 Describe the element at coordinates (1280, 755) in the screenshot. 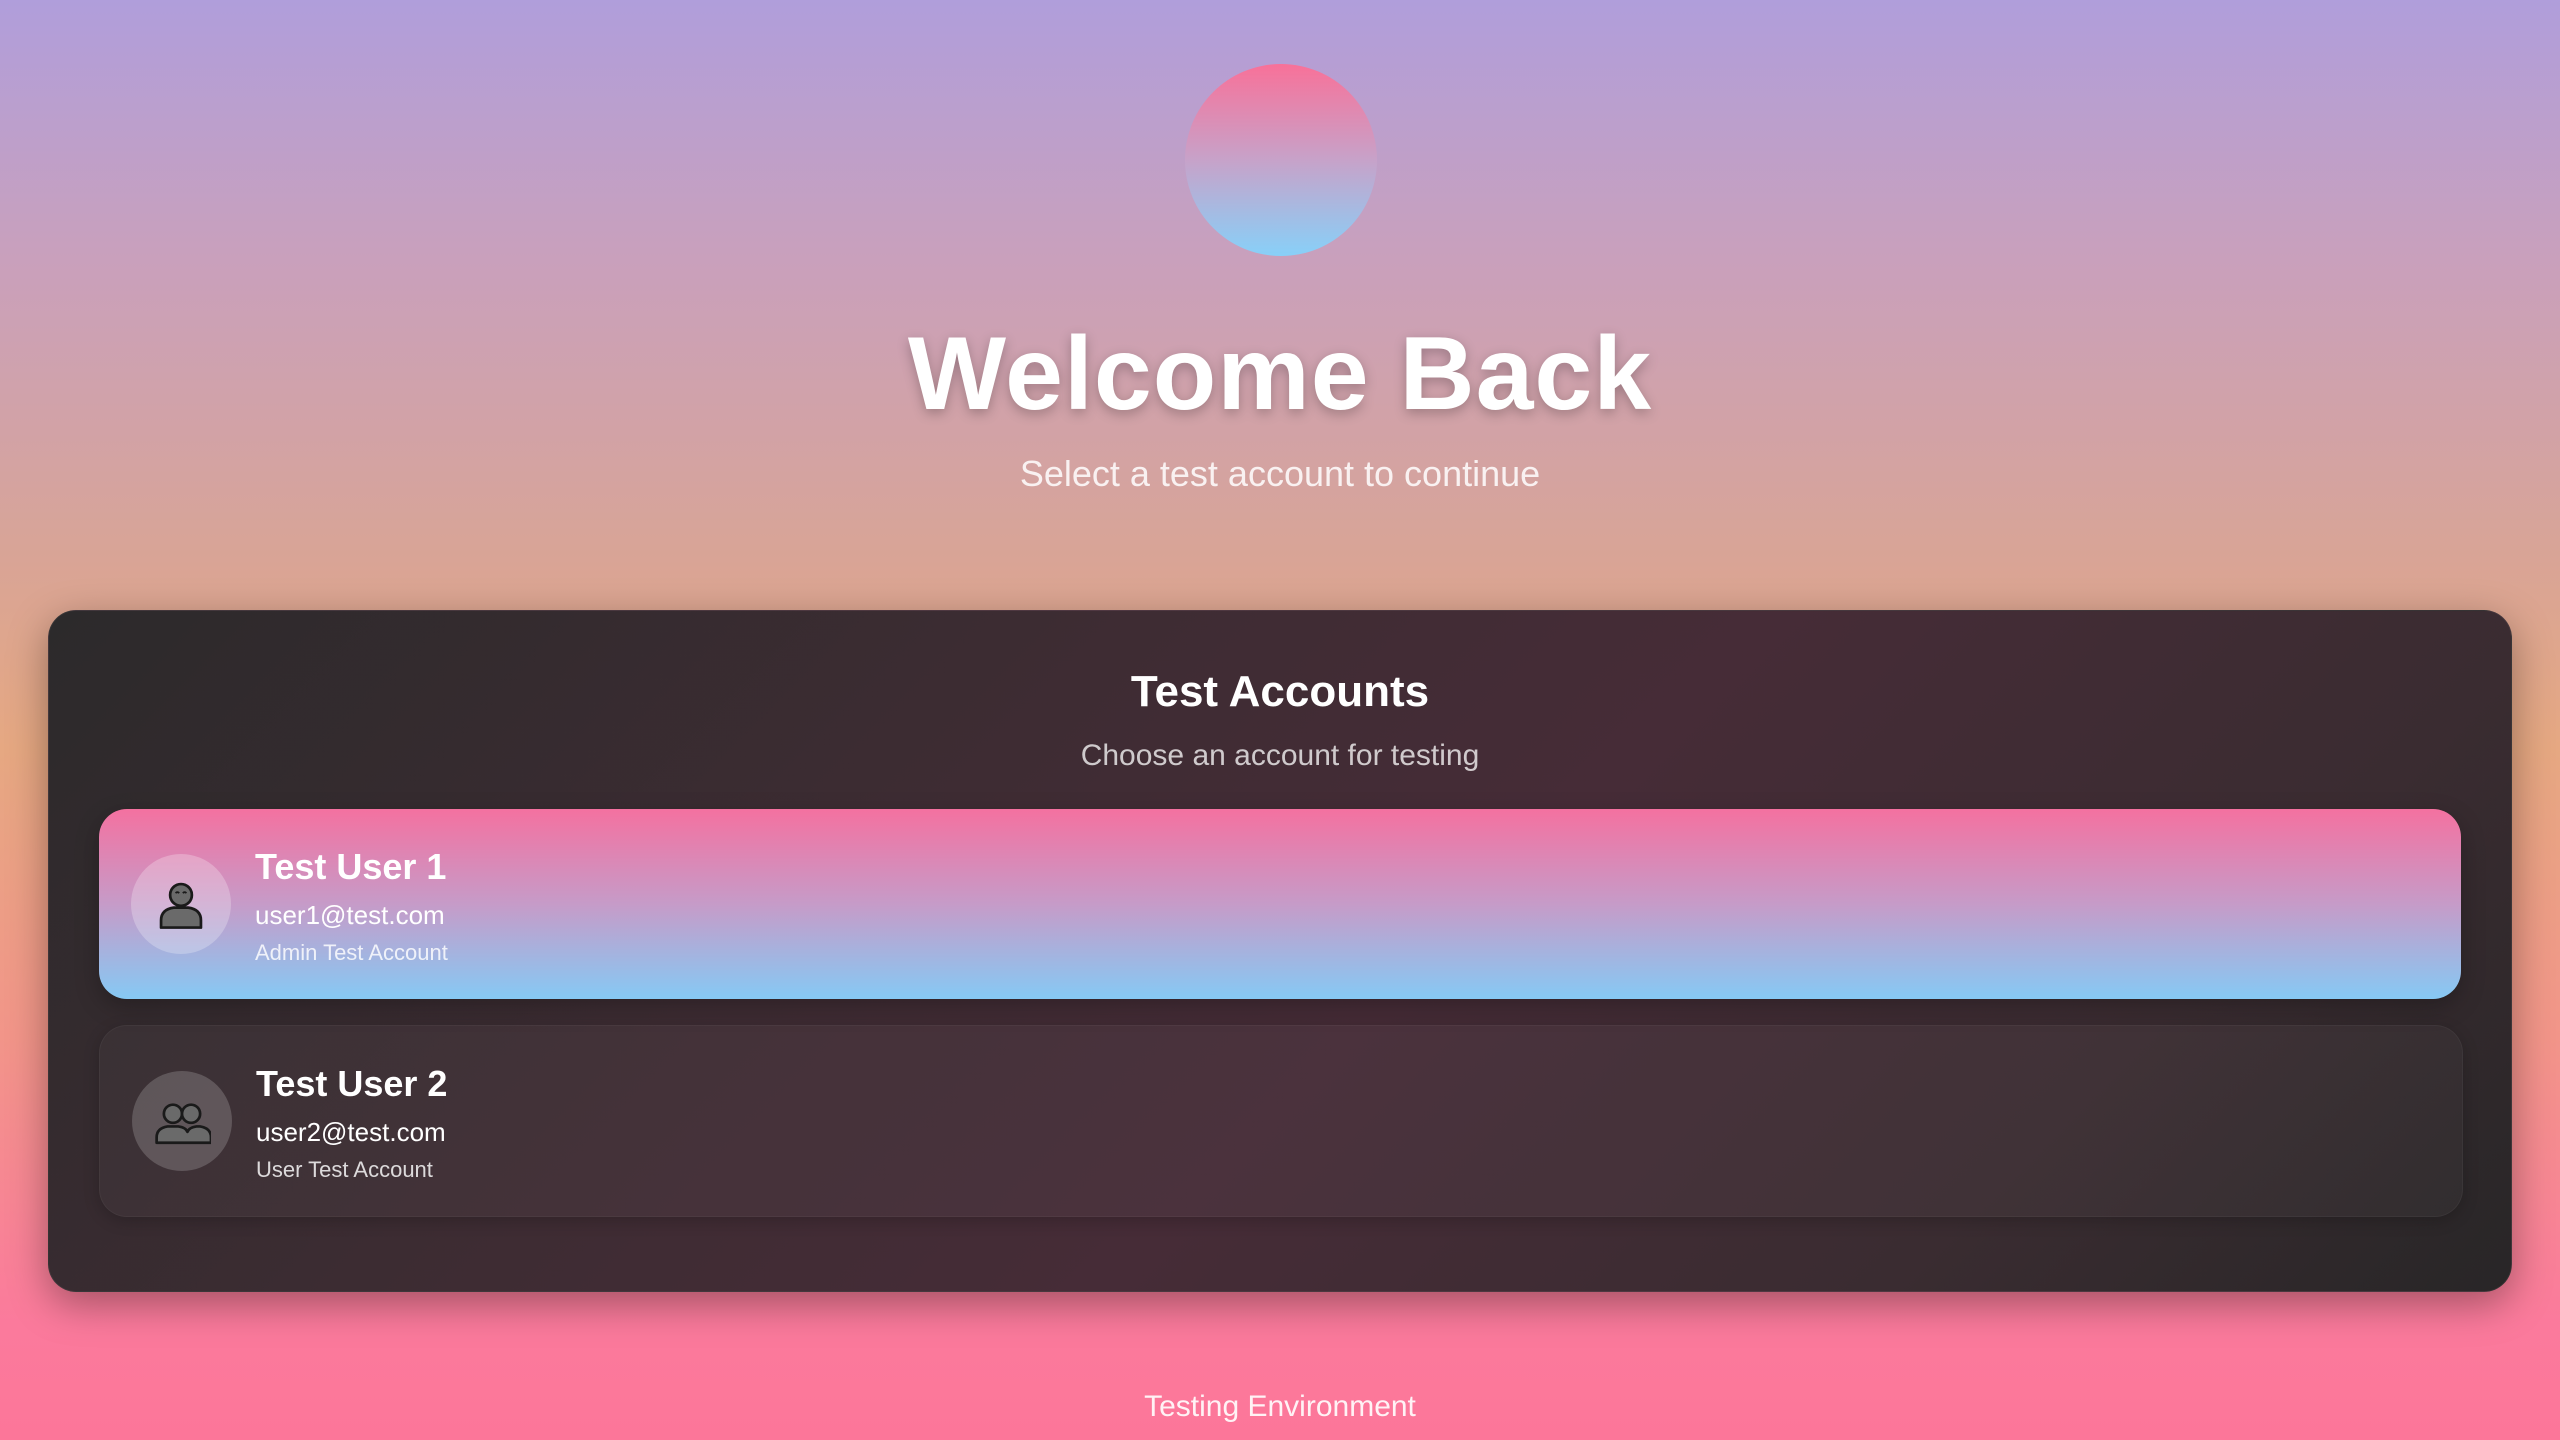

I see `panel-subtitle: Choose an account for testing` at that location.